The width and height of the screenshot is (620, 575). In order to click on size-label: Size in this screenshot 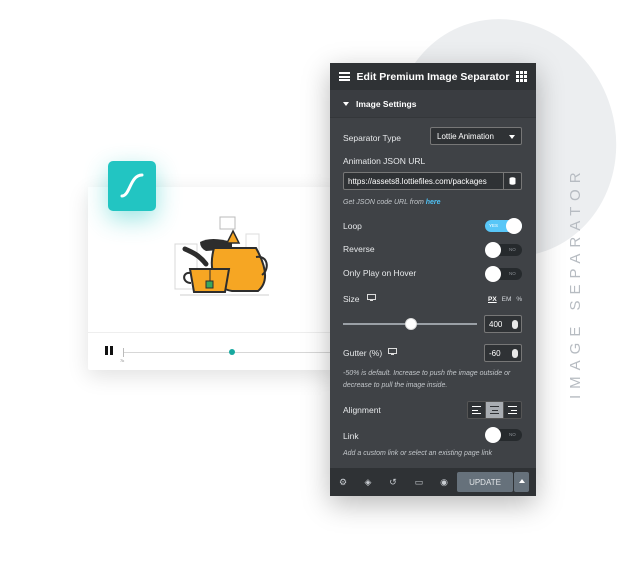, I will do `click(351, 299)`.